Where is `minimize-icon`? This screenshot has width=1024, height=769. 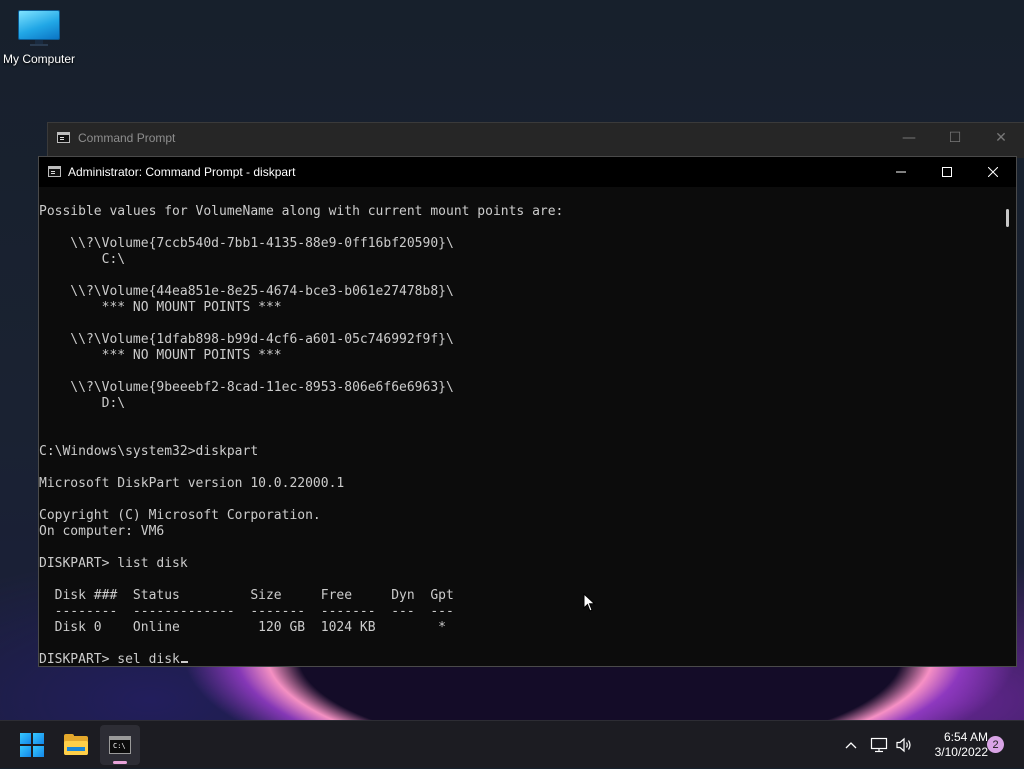 minimize-icon is located at coordinates (901, 172).